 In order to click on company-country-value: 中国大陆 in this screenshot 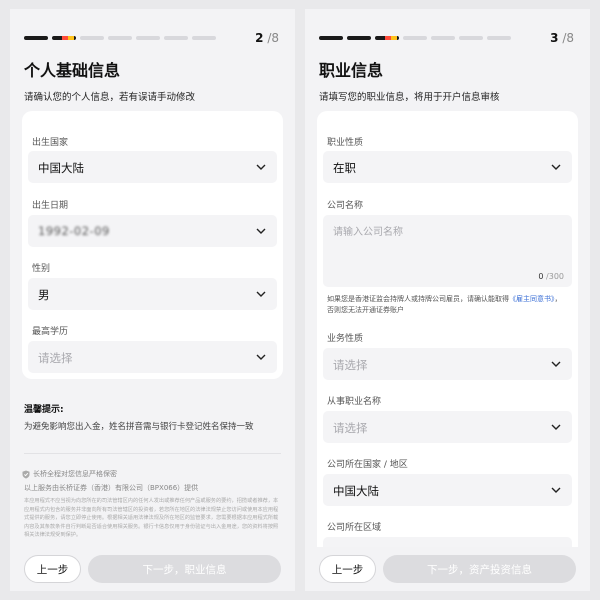, I will do `click(356, 491)`.